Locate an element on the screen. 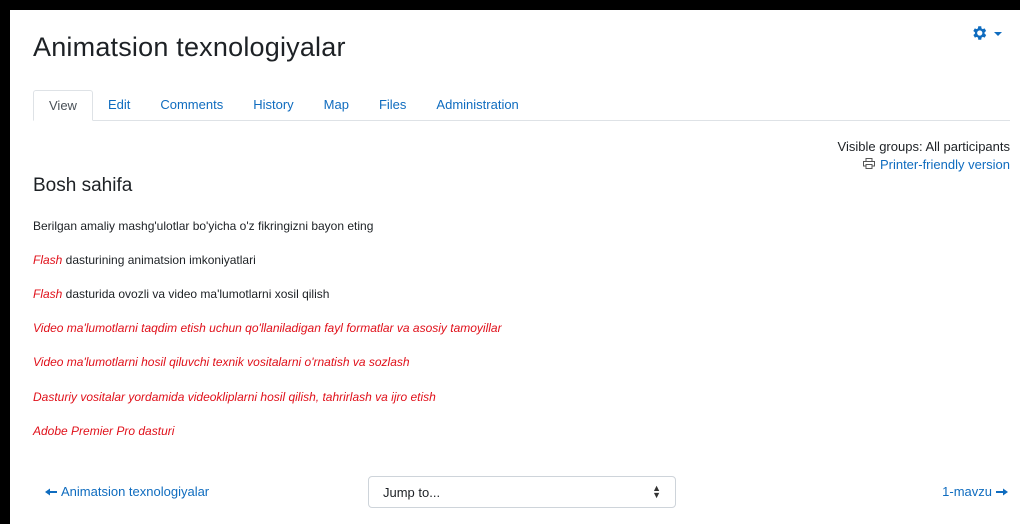 This screenshot has width=1020, height=524. next-activity-link: 1-mavzu is located at coordinates (975, 491).